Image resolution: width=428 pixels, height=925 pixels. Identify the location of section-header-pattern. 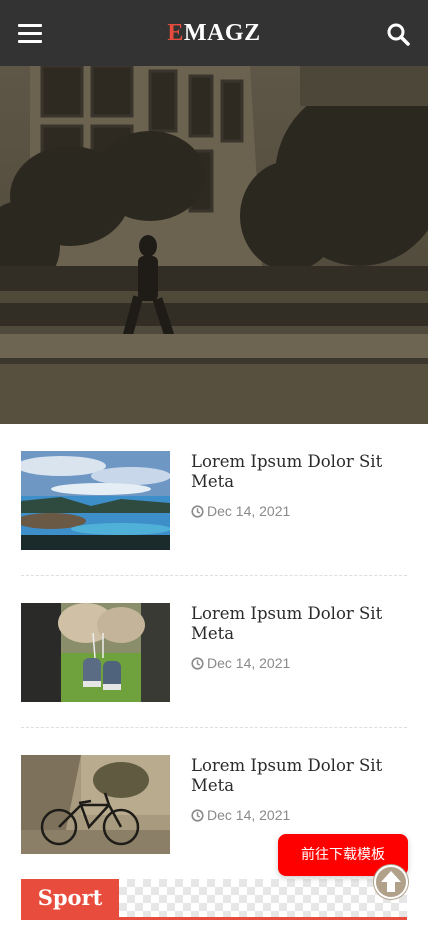
(263, 898).